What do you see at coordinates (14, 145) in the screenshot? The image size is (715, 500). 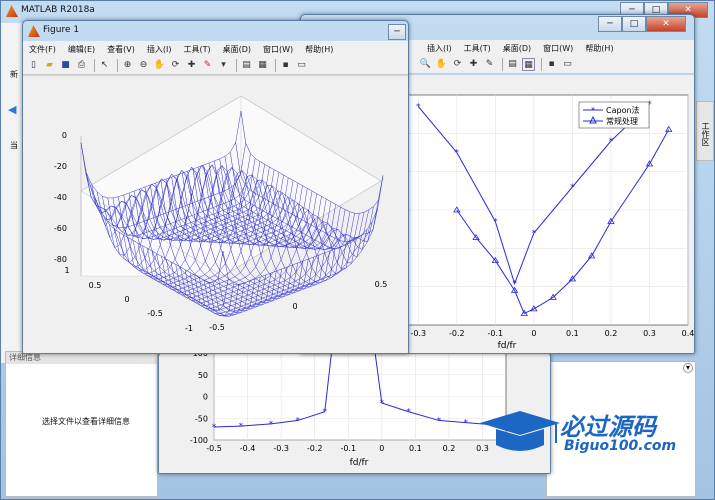 I see `current-folder-label: 当` at bounding box center [14, 145].